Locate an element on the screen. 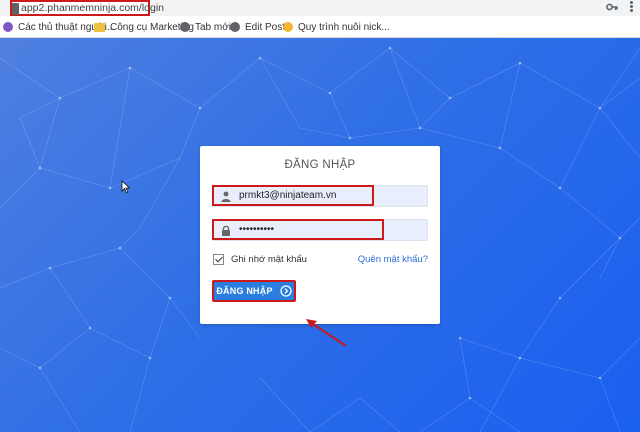 The image size is (640, 432). password-field: •••••••••• is located at coordinates (320, 230).